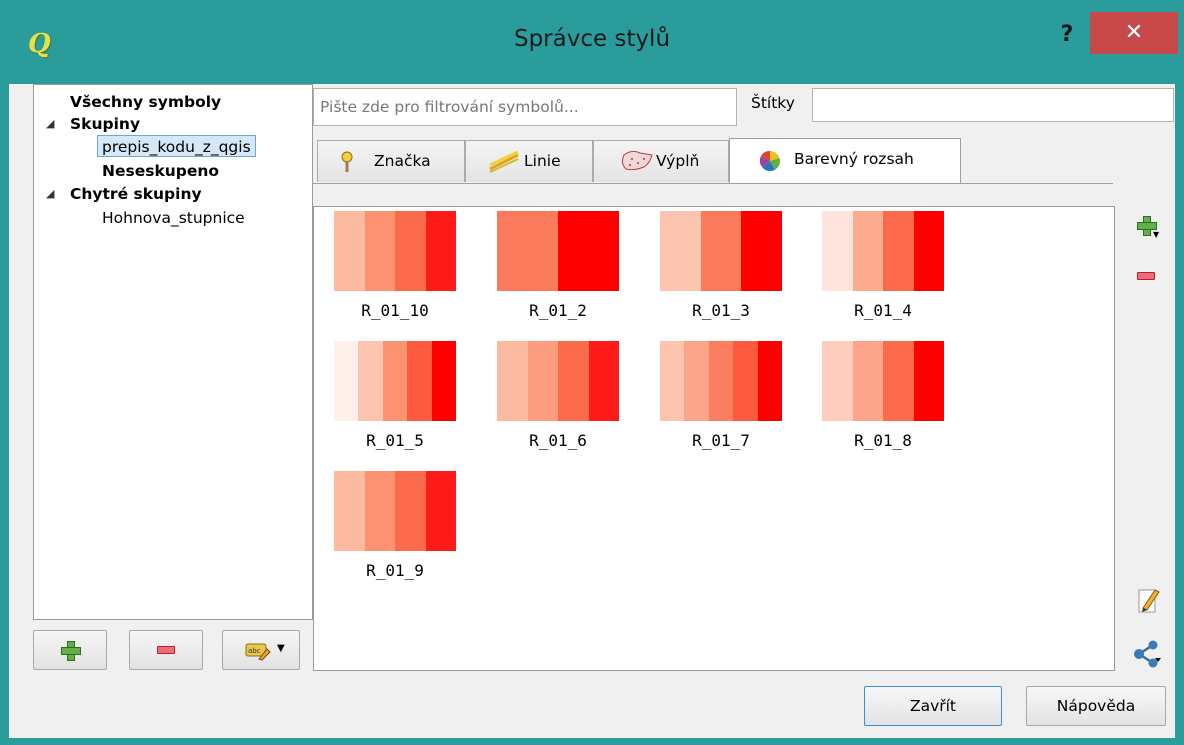 The width and height of the screenshot is (1184, 745). What do you see at coordinates (105, 124) in the screenshot?
I see `tree-item-groups: Skupiny` at bounding box center [105, 124].